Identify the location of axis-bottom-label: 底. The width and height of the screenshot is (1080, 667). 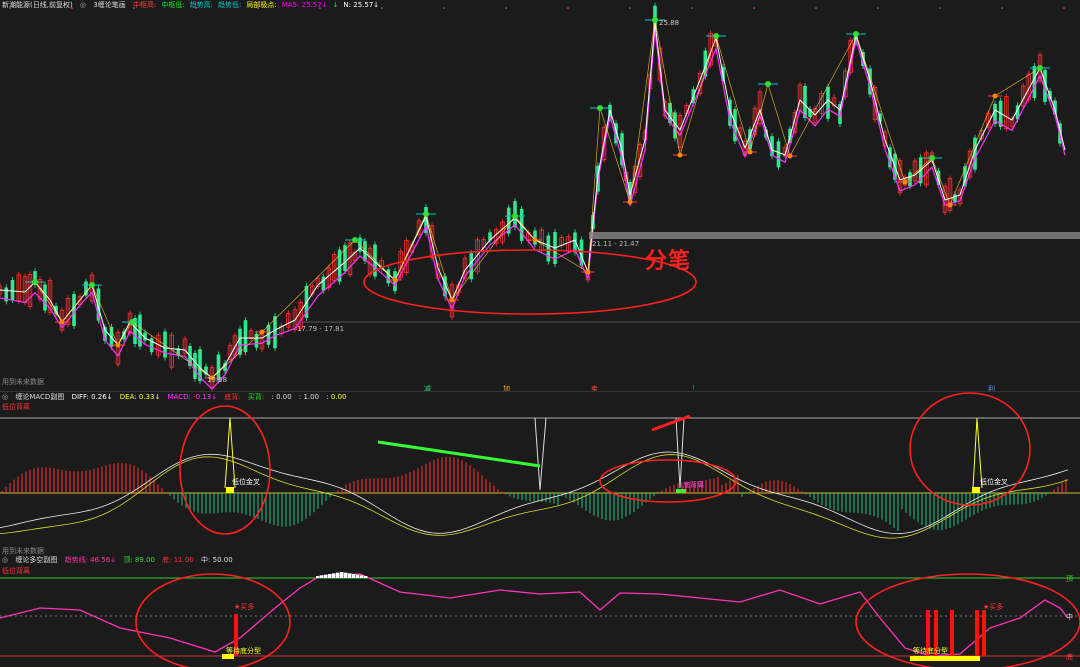
(1069, 657).